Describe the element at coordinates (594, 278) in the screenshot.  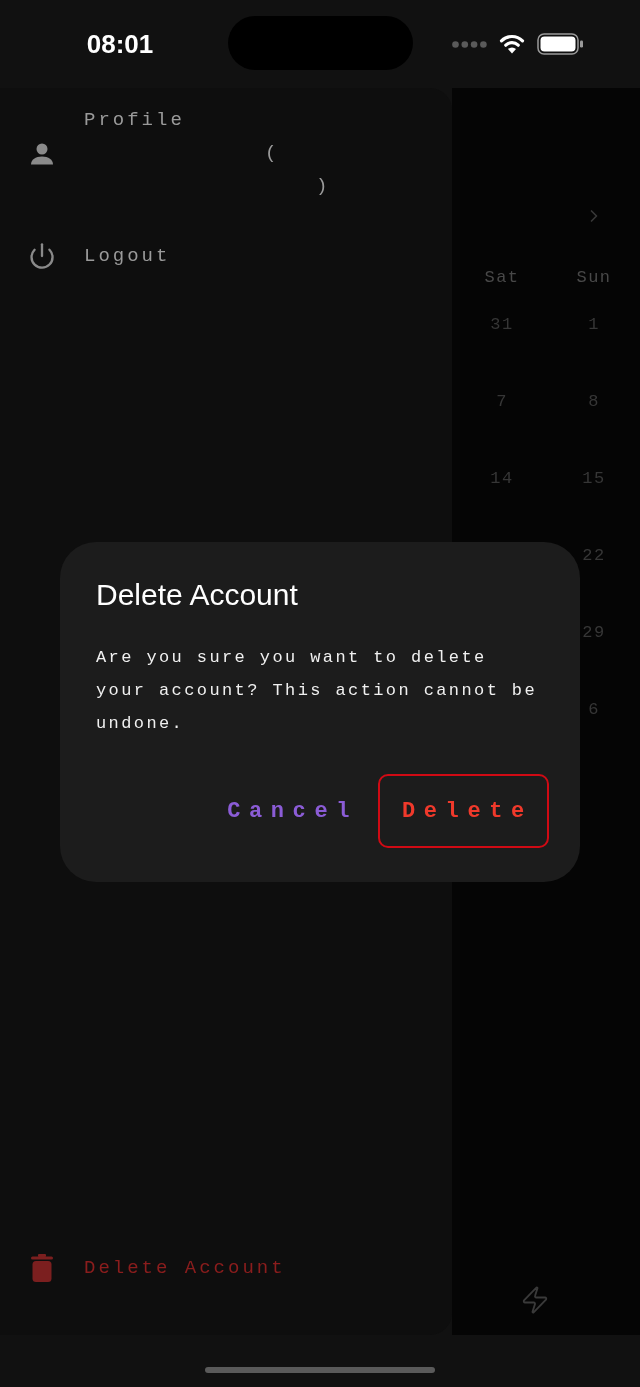
I see `weekday-label: Sun` at that location.